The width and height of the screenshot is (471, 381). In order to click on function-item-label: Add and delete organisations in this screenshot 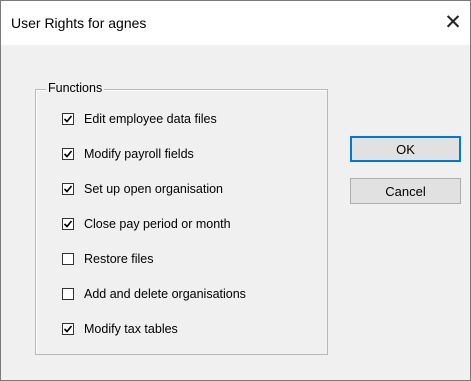, I will do `click(165, 294)`.